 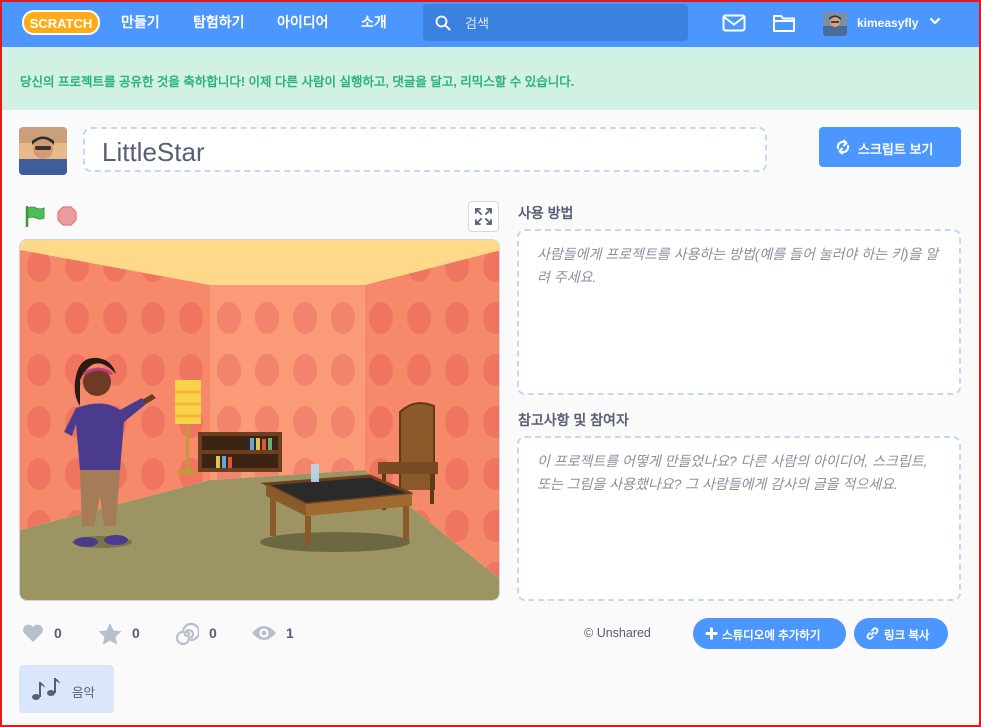 I want to click on nav-item-about: 소개, so click(x=374, y=22).